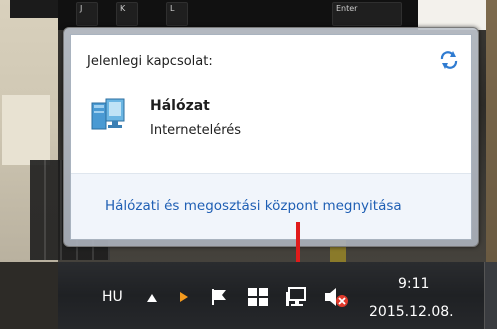  Describe the element at coordinates (127, 14) in the screenshot. I see `key-k: K` at that location.